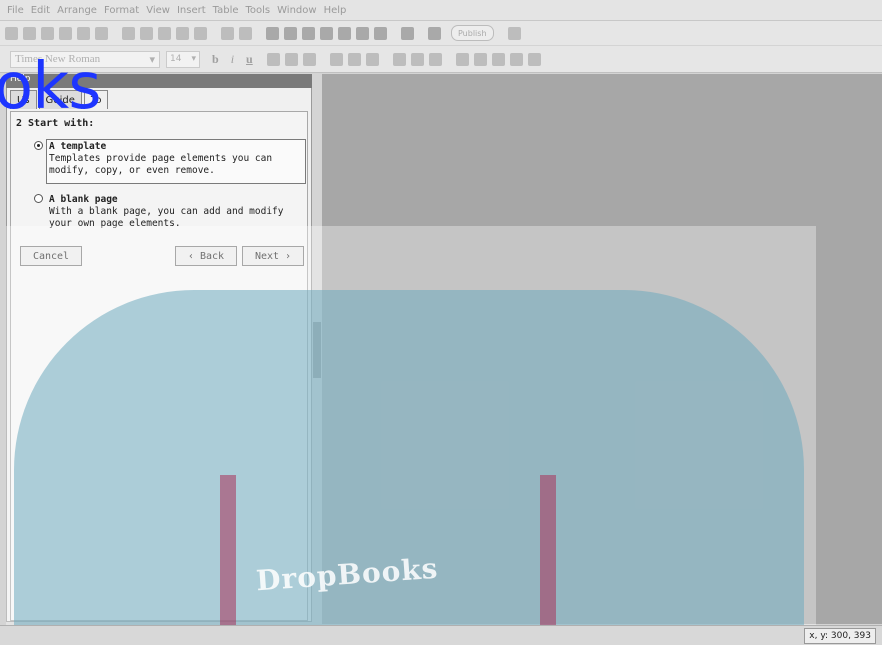 The height and width of the screenshot is (645, 882). I want to click on book-spine-right, so click(548, 550).